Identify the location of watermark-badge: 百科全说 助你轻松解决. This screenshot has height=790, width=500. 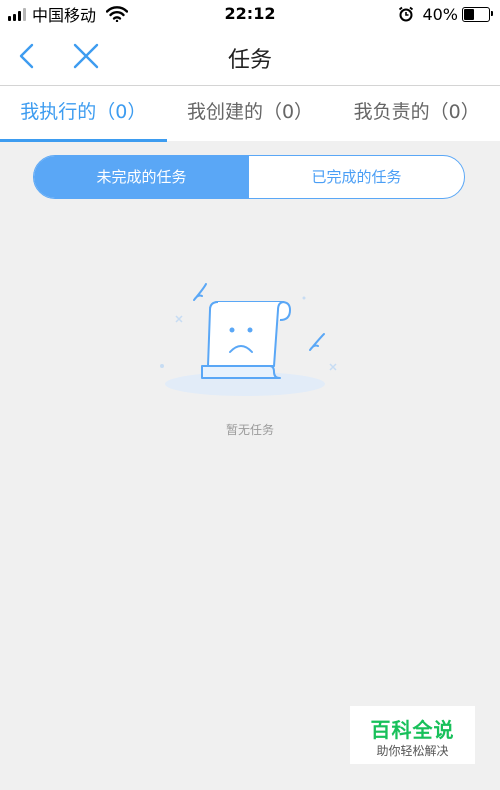
(412, 735).